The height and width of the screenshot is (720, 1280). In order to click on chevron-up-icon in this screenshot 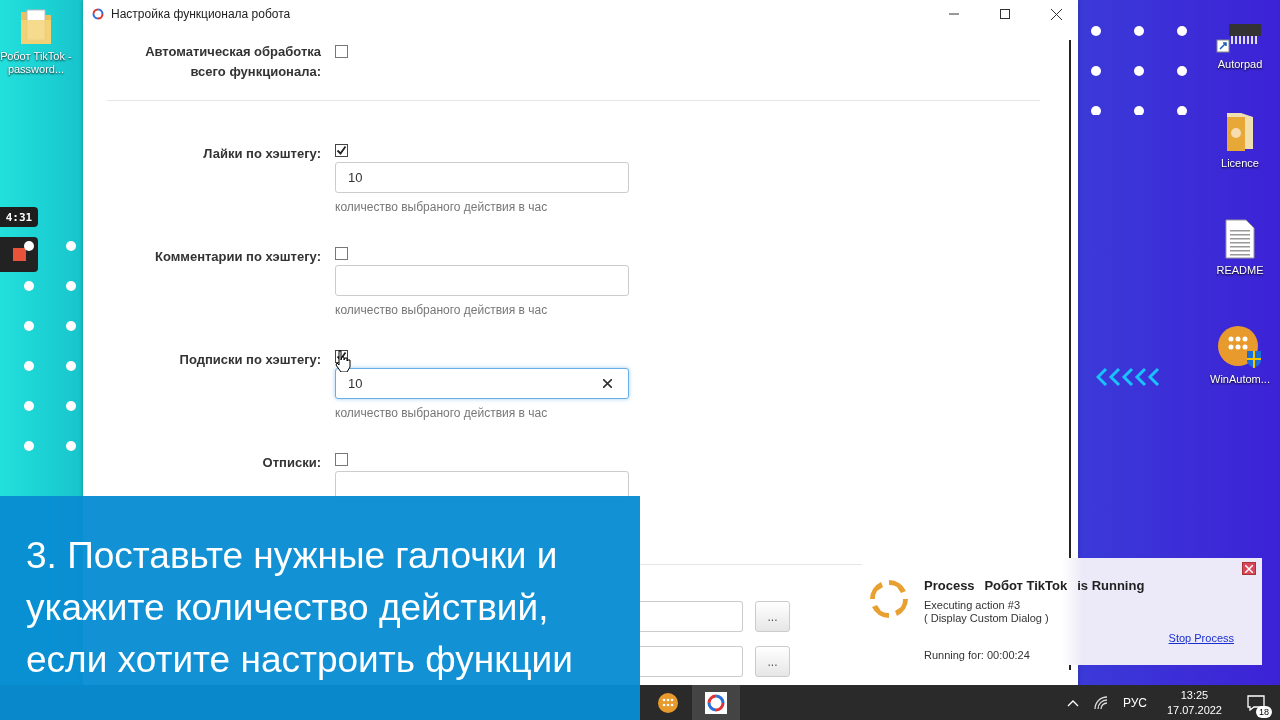, I will do `click(1072, 702)`.